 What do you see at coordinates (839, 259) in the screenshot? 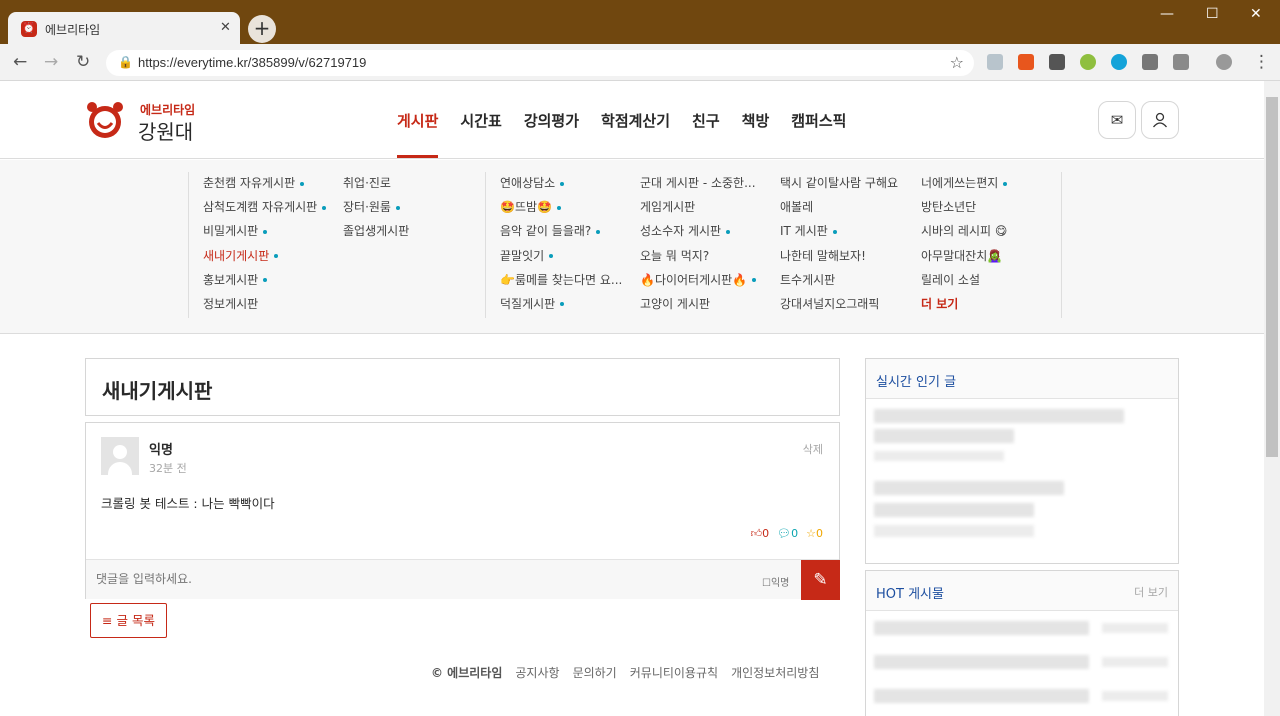
I see `board-link: 나한테 말해보자!` at bounding box center [839, 259].